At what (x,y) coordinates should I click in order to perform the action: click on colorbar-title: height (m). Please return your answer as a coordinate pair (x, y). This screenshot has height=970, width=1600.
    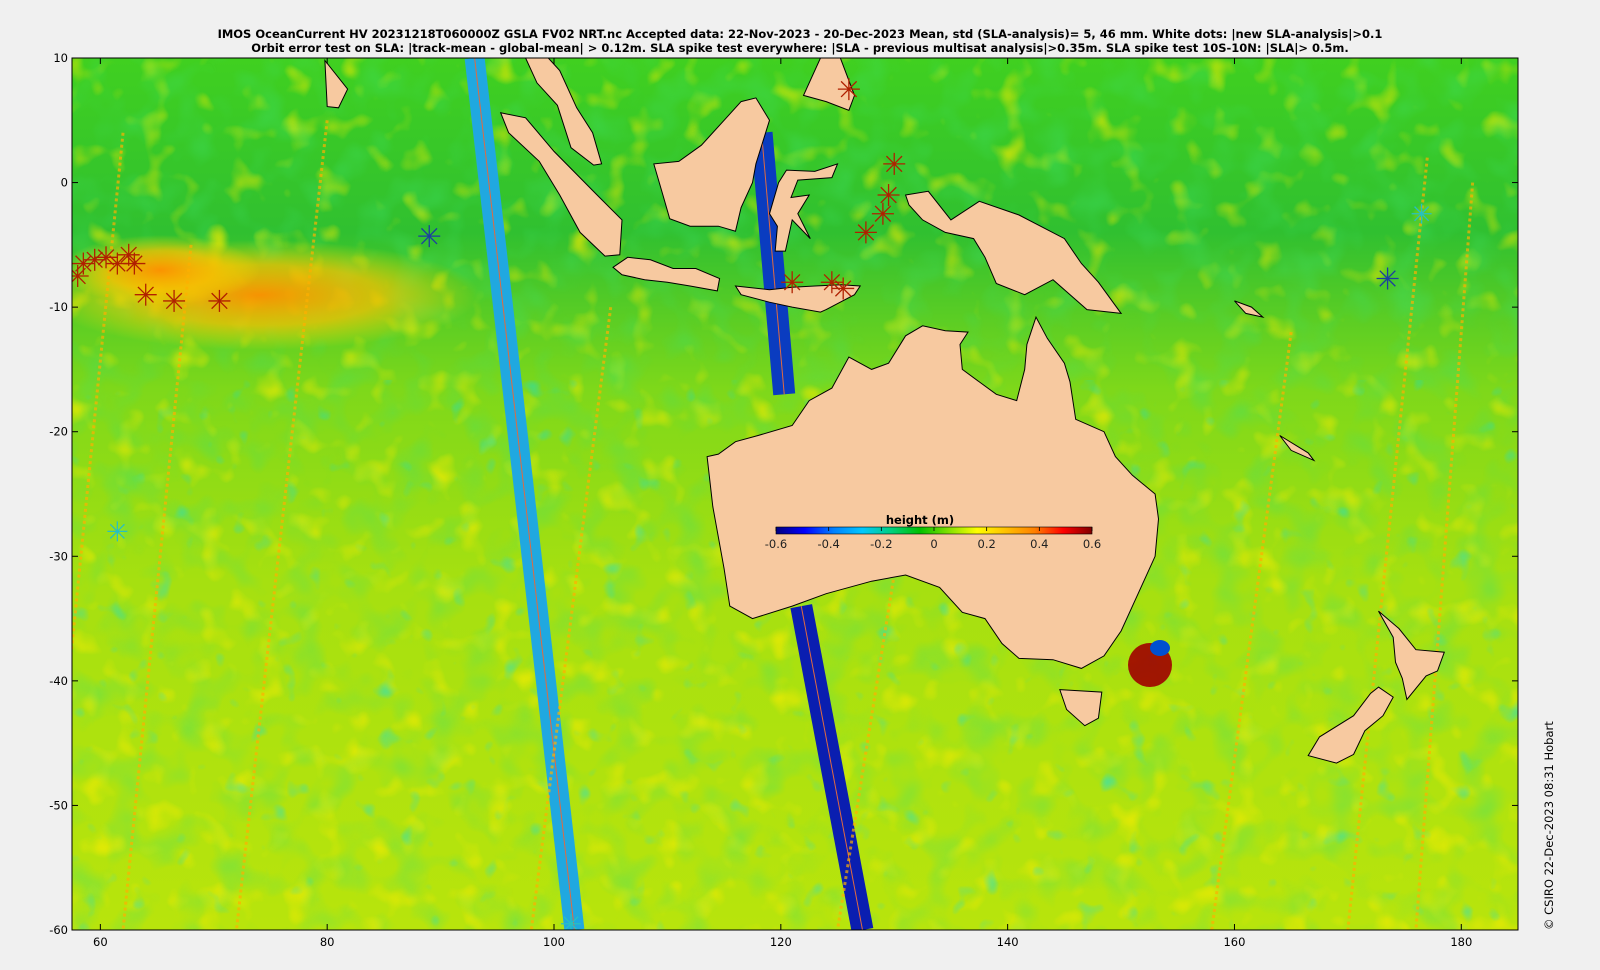
    Looking at the image, I should click on (920, 520).